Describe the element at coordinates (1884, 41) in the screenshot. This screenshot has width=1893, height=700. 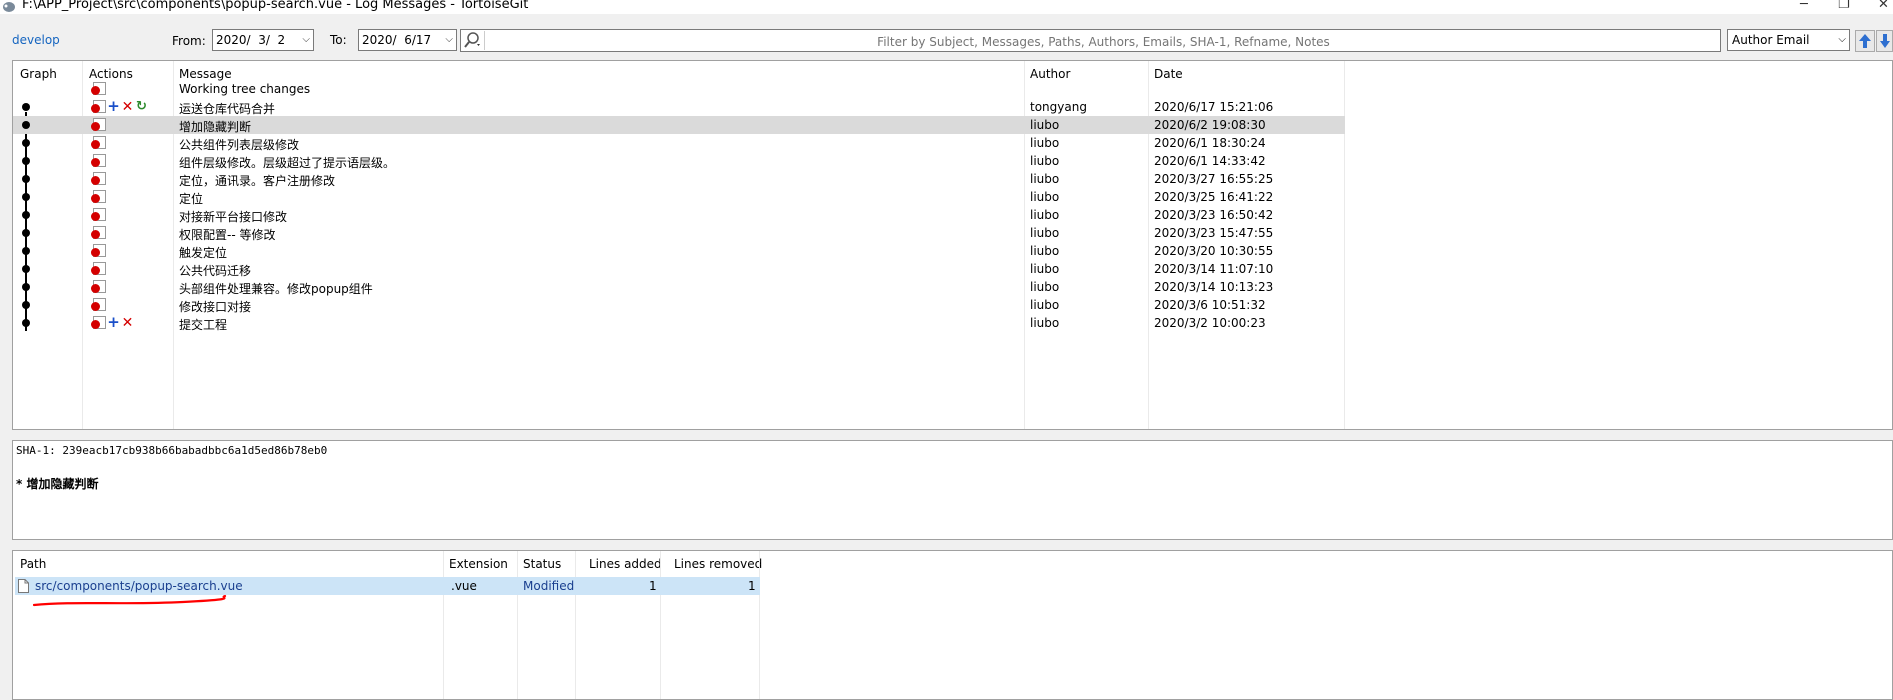
I see `arrow-down-button` at that location.